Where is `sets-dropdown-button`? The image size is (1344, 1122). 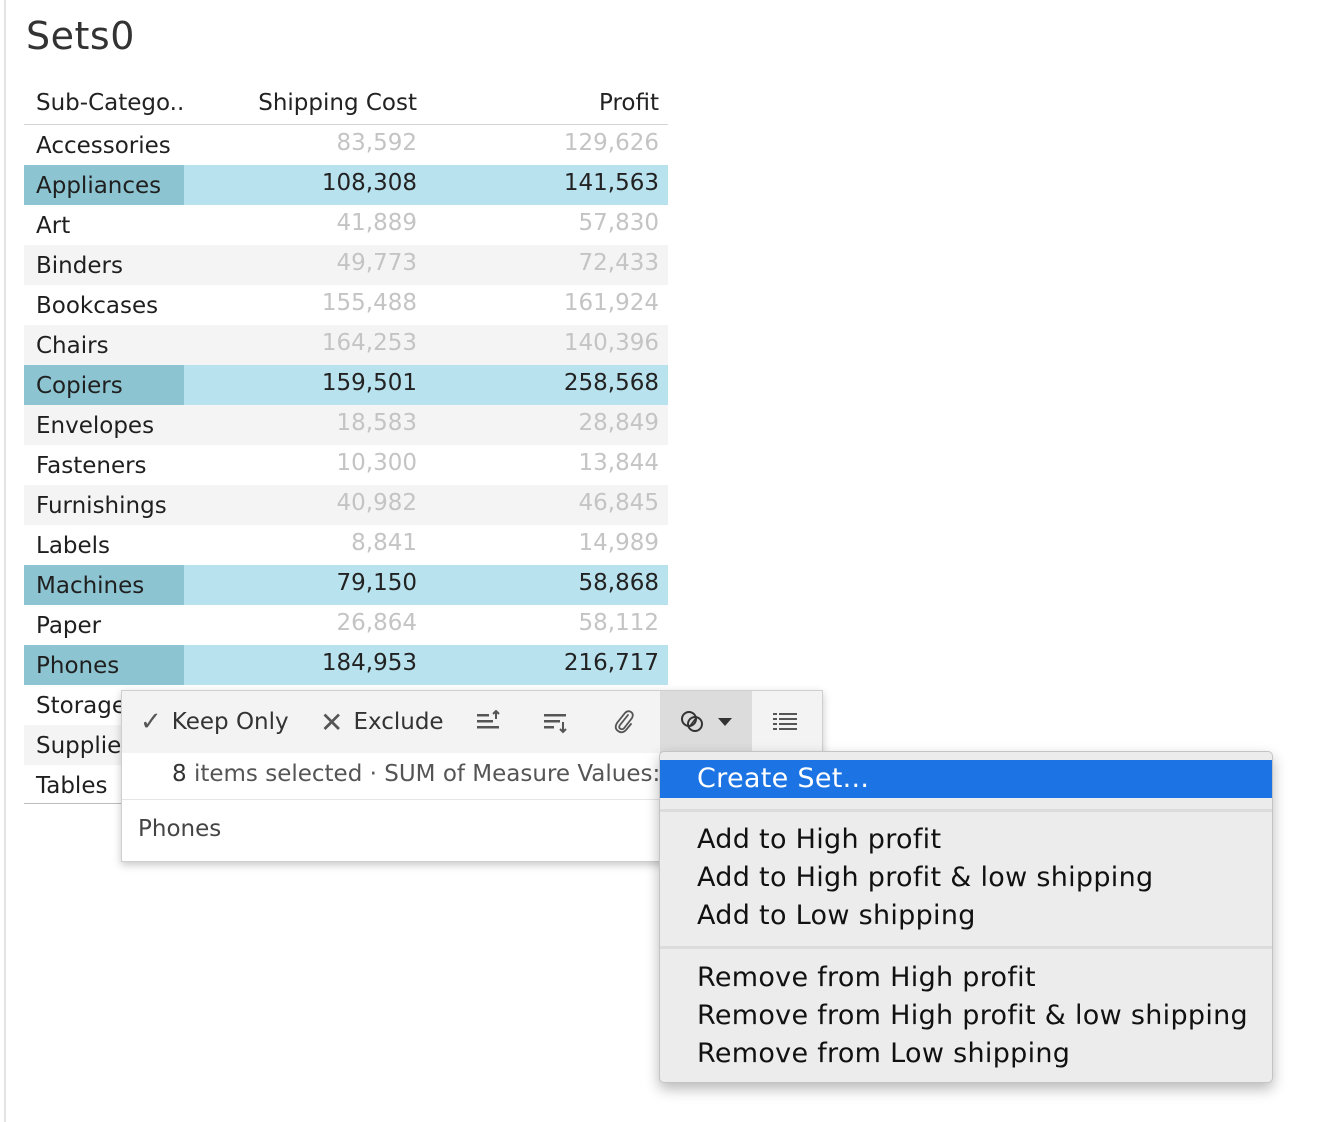
sets-dropdown-button is located at coordinates (706, 722).